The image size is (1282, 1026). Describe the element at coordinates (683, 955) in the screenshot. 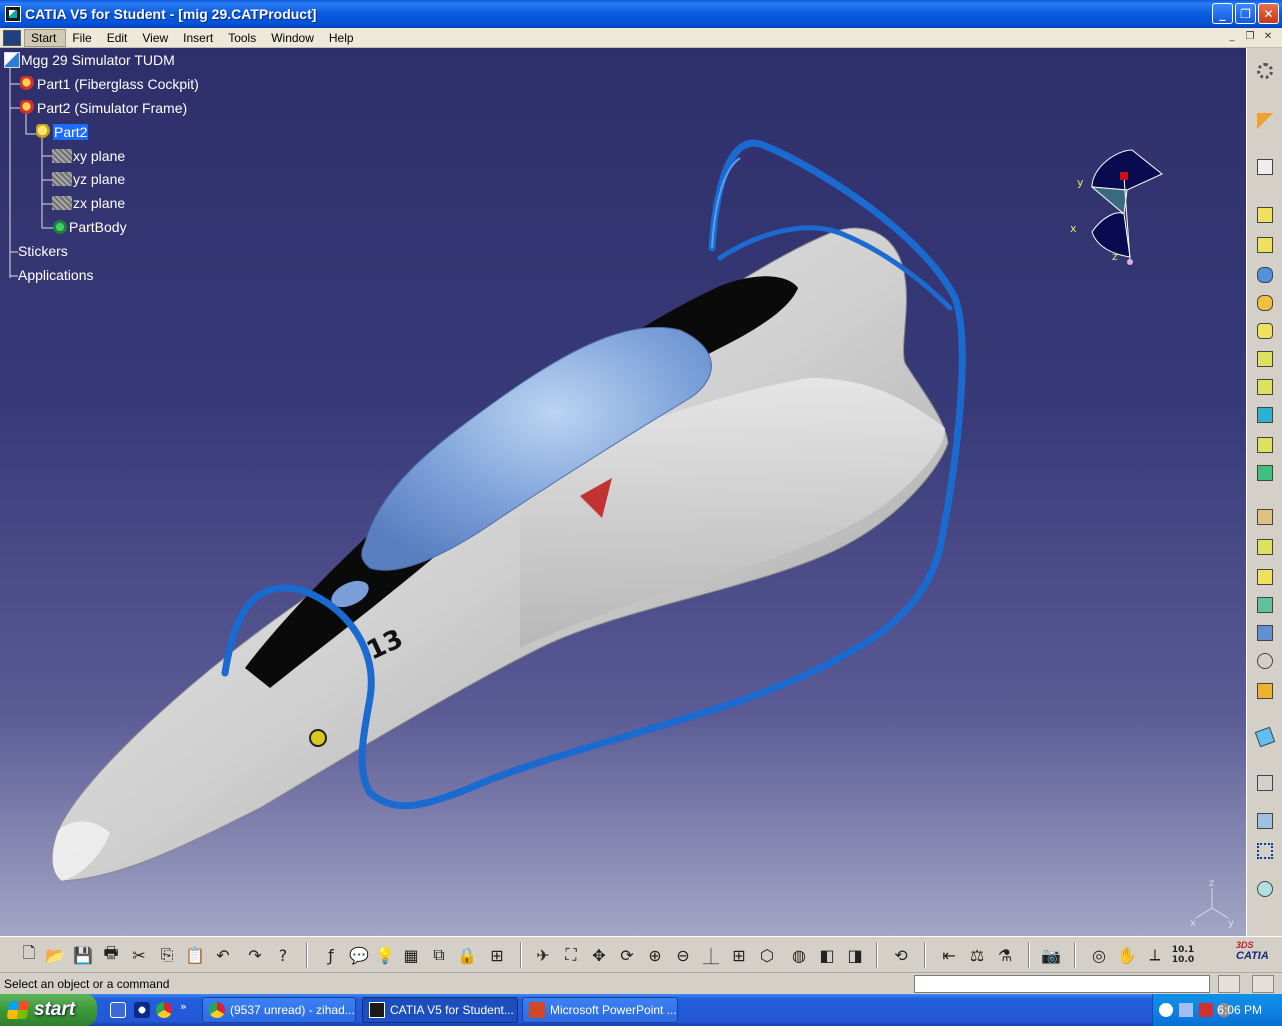

I see `zoom-out-icon: ⊖` at that location.